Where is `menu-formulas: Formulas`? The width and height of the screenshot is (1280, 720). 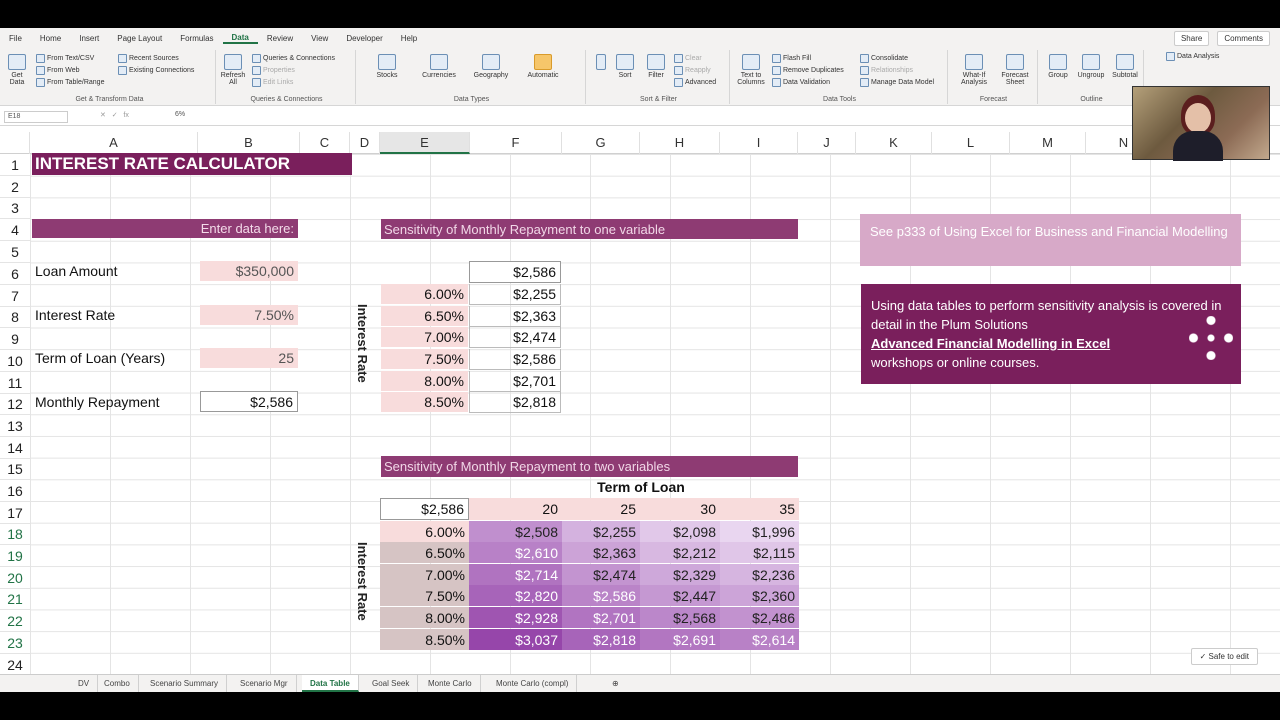 menu-formulas: Formulas is located at coordinates (196, 38).